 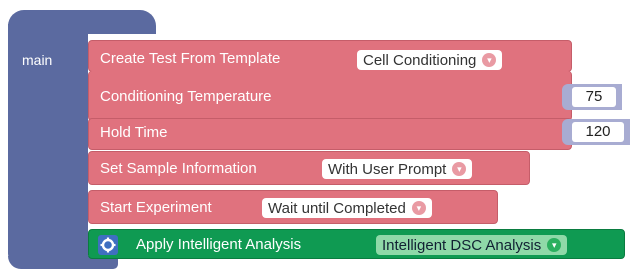 I want to click on analysis-dropdown: Intelligent DSC Analysis ▾, so click(x=472, y=245).